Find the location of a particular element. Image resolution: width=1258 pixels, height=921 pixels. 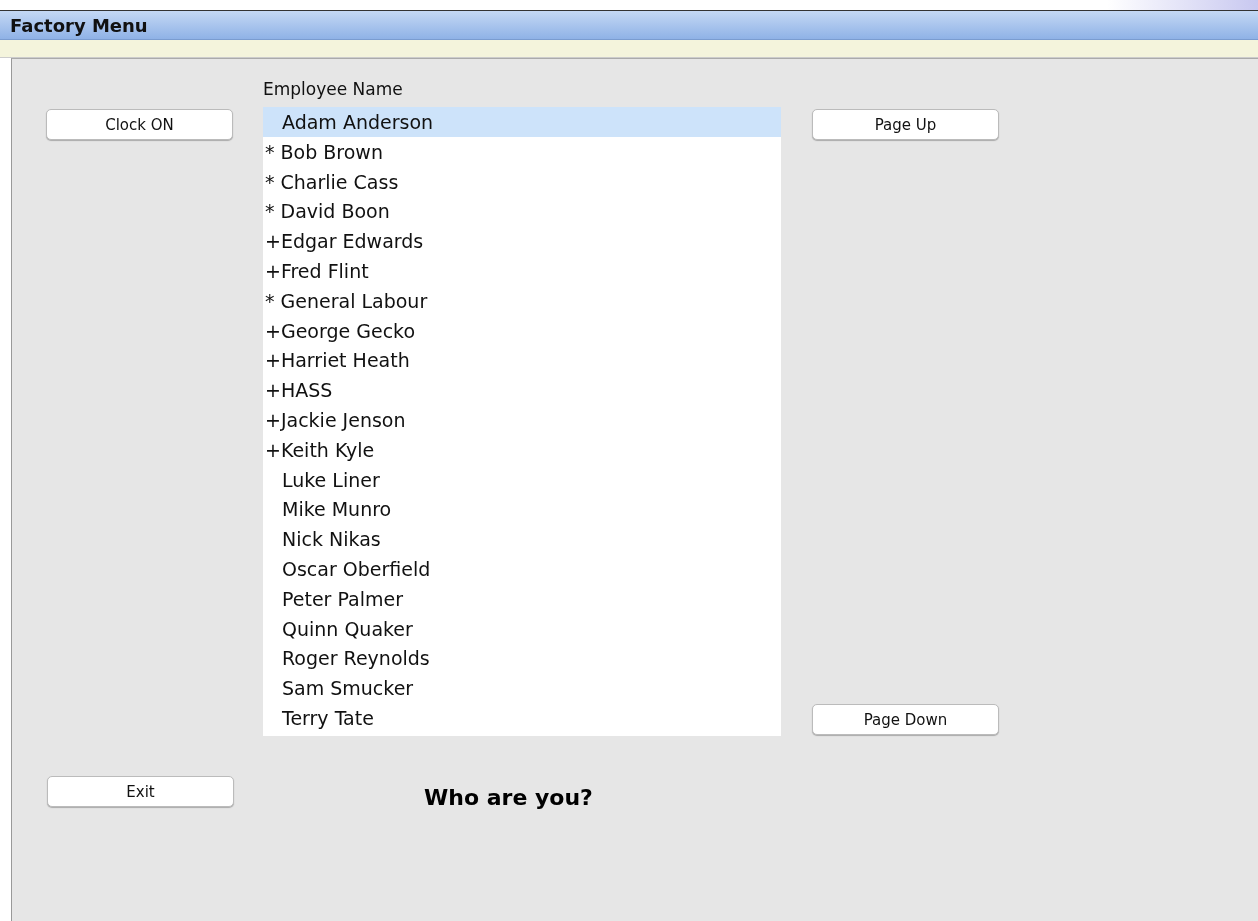

list-item: Sam Smucker is located at coordinates (522, 688).